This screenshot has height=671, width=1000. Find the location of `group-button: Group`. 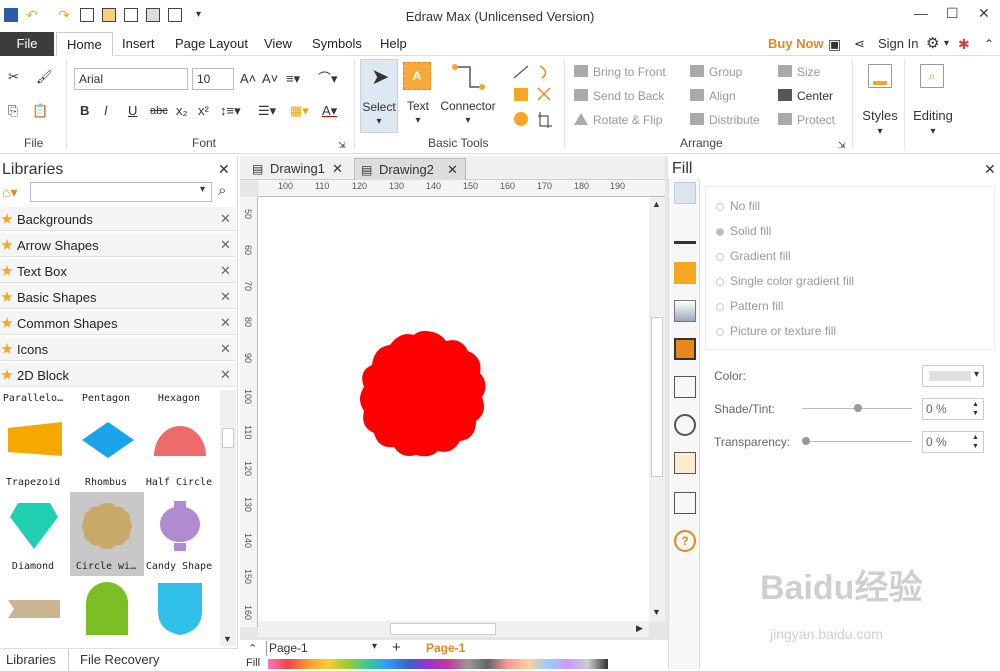

group-button: Group is located at coordinates (725, 72).